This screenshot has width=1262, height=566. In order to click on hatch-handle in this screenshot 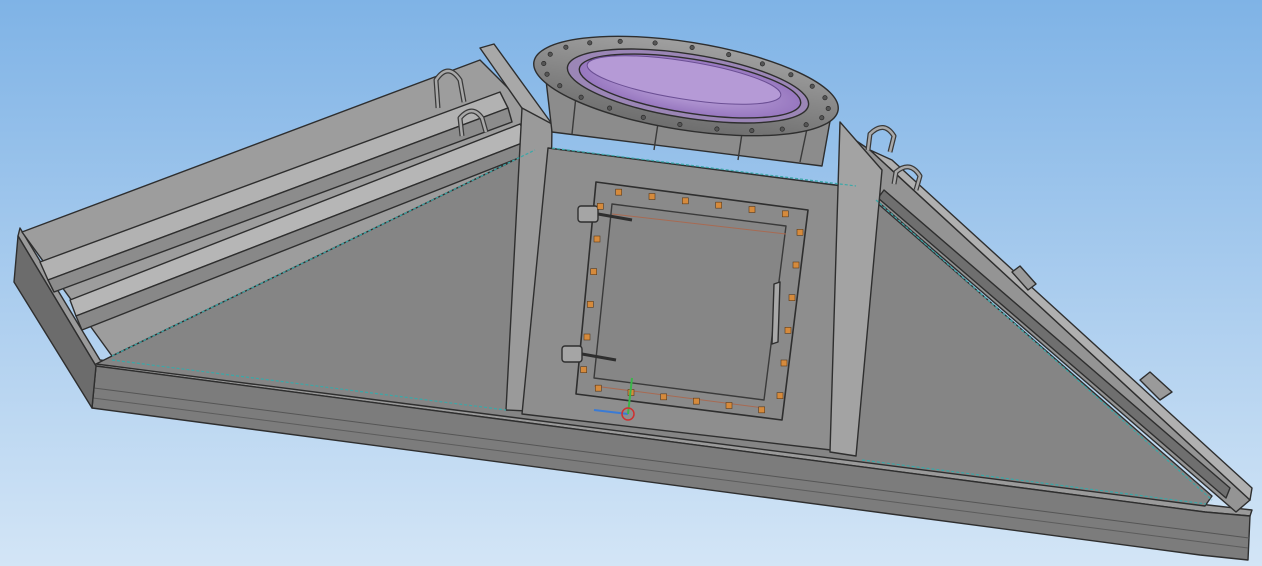, I will do `click(776, 313)`.